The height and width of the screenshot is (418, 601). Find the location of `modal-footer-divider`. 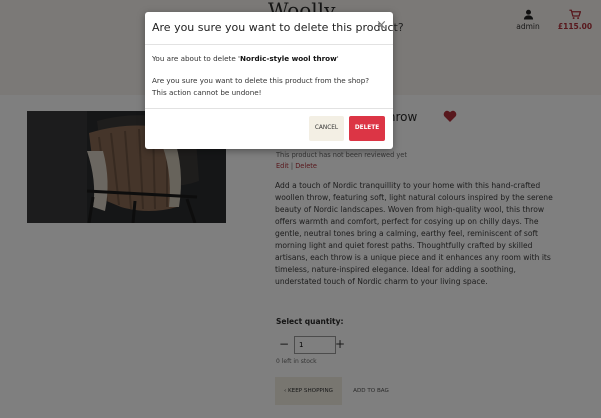

modal-footer-divider is located at coordinates (269, 108).